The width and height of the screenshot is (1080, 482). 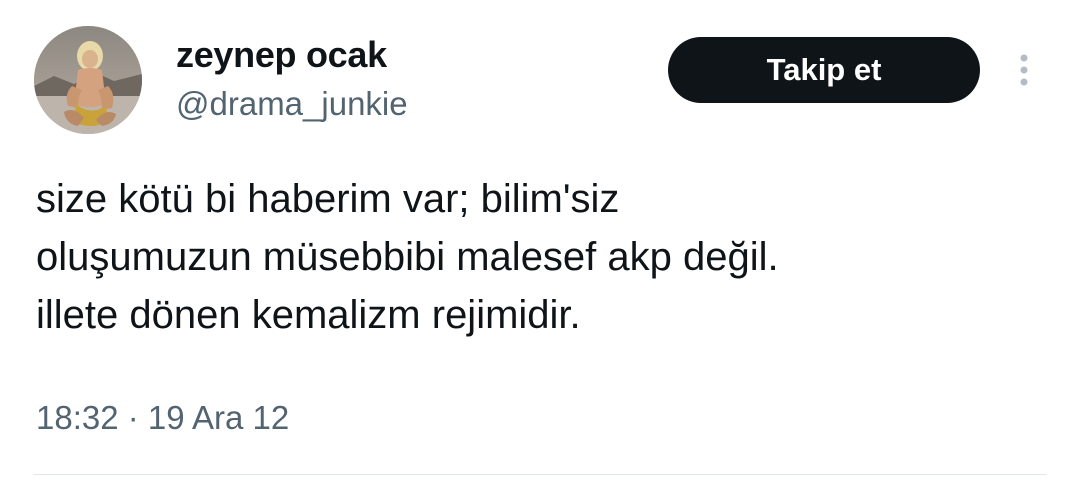 I want to click on tweet-timestamp: 18:32 · 19 Ara 12, so click(x=162, y=418).